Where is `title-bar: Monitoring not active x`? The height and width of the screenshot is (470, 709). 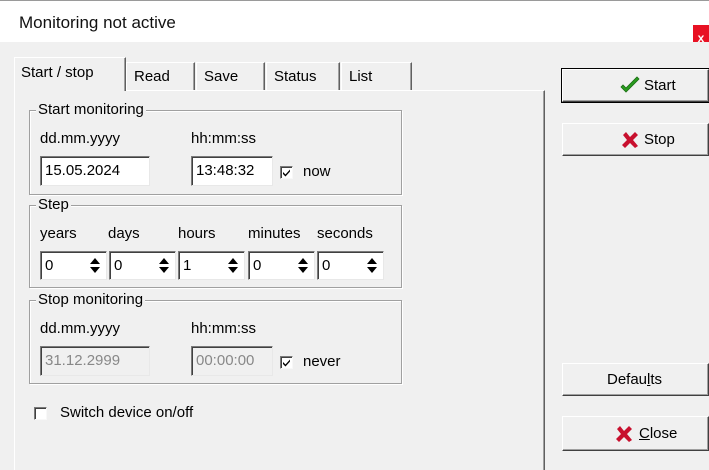 title-bar: Monitoring not active x is located at coordinates (354, 25).